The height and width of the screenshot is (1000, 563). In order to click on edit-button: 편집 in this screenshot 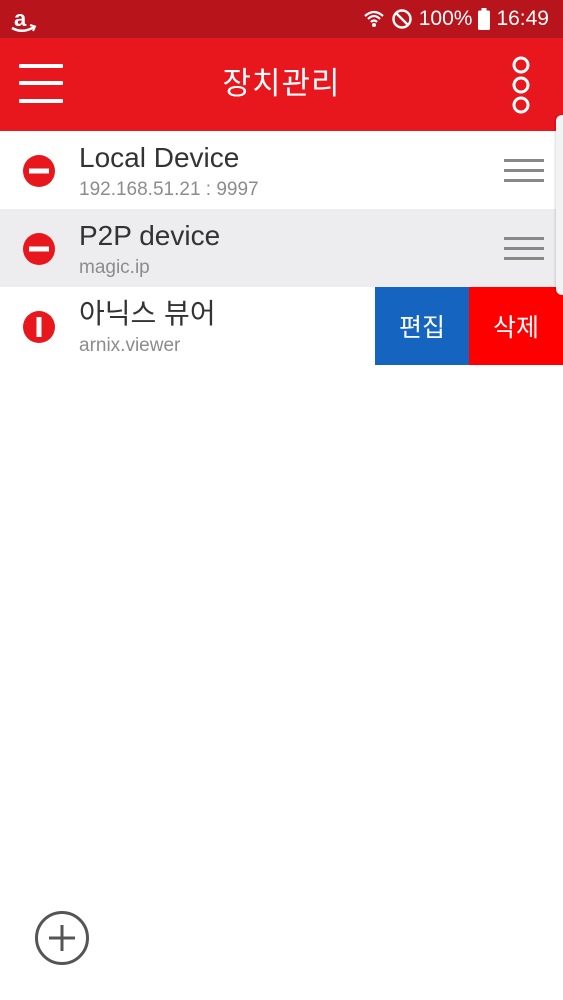, I will do `click(422, 326)`.